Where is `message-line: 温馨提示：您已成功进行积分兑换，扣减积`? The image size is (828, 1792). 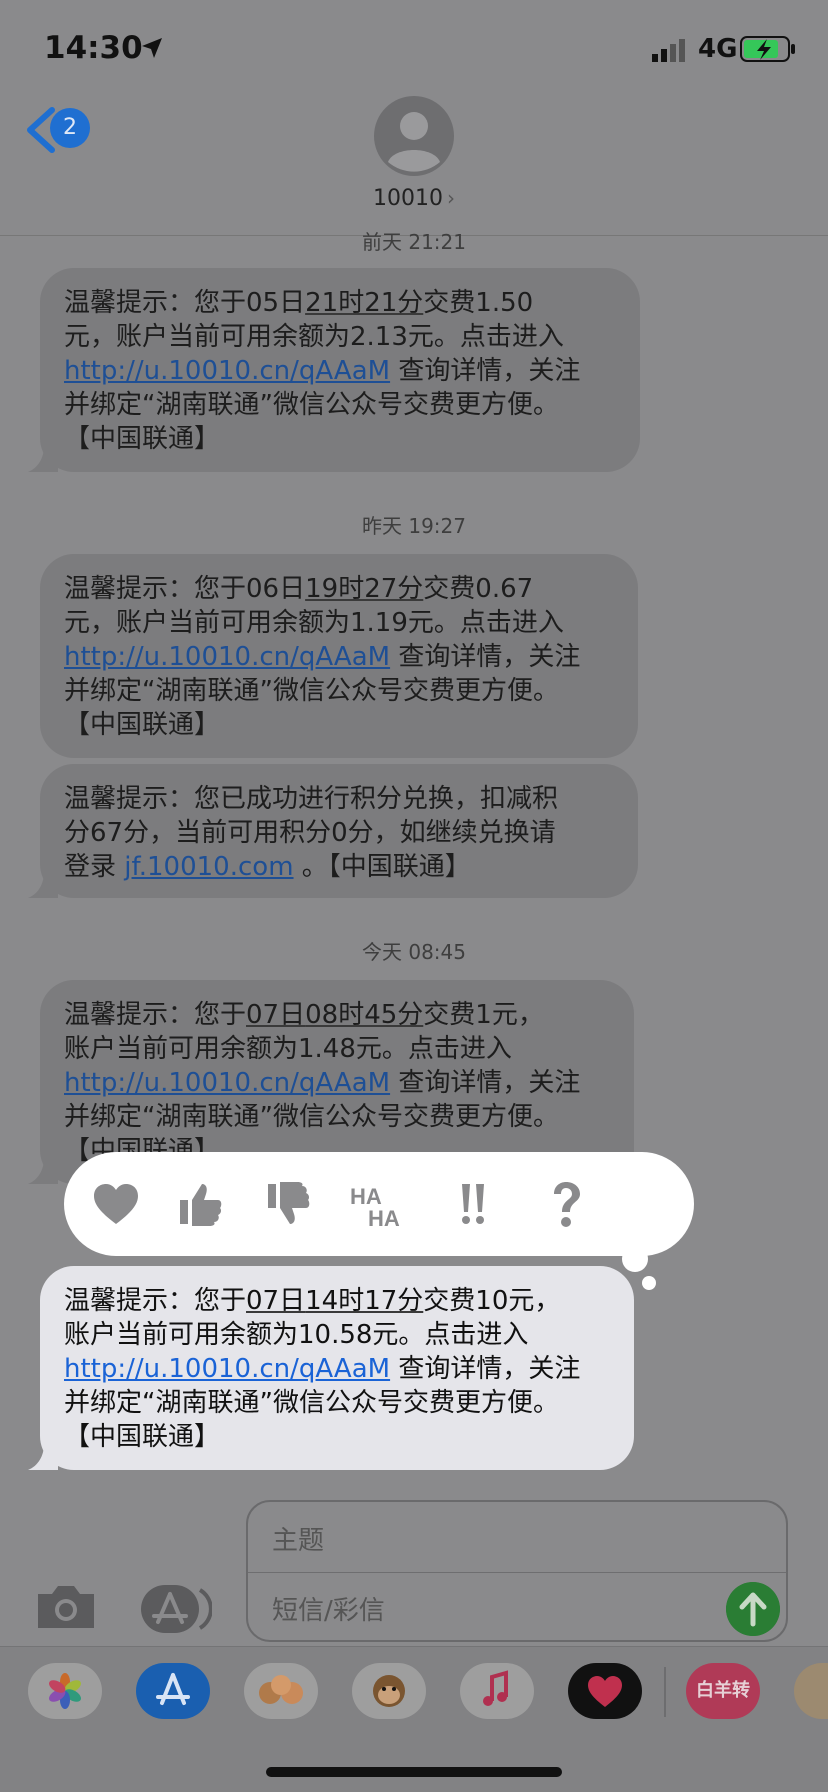 message-line: 温馨提示：您已成功进行积分兑换，扣减积 is located at coordinates (311, 799).